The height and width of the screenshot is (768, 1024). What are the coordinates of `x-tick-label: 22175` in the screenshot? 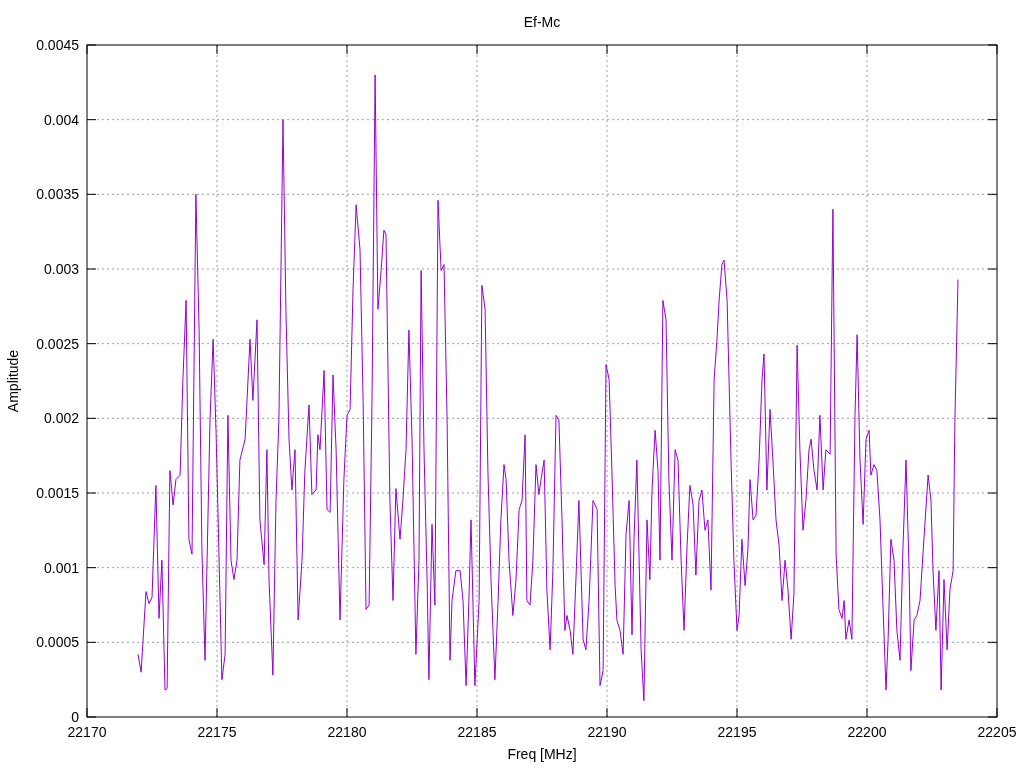 It's located at (217, 732).